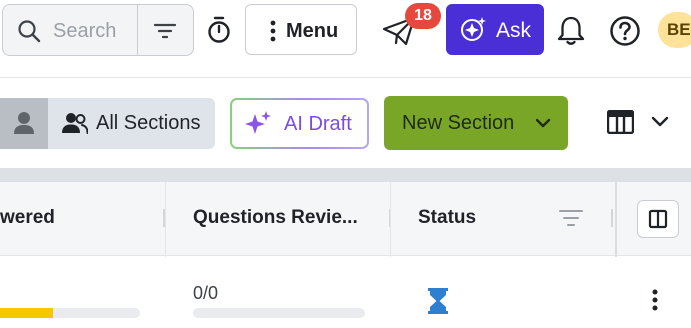  Describe the element at coordinates (514, 30) in the screenshot. I see `ask-label: Ask` at that location.